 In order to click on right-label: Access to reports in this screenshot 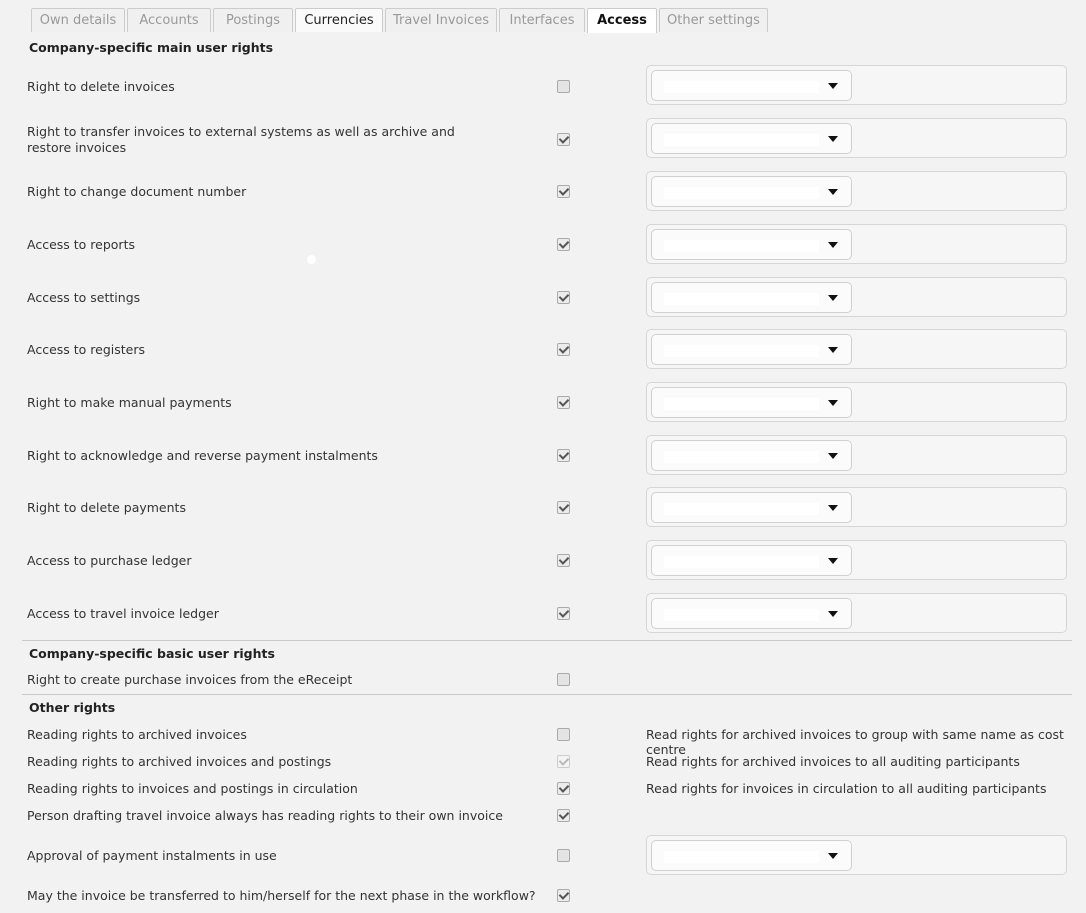, I will do `click(81, 244)`.